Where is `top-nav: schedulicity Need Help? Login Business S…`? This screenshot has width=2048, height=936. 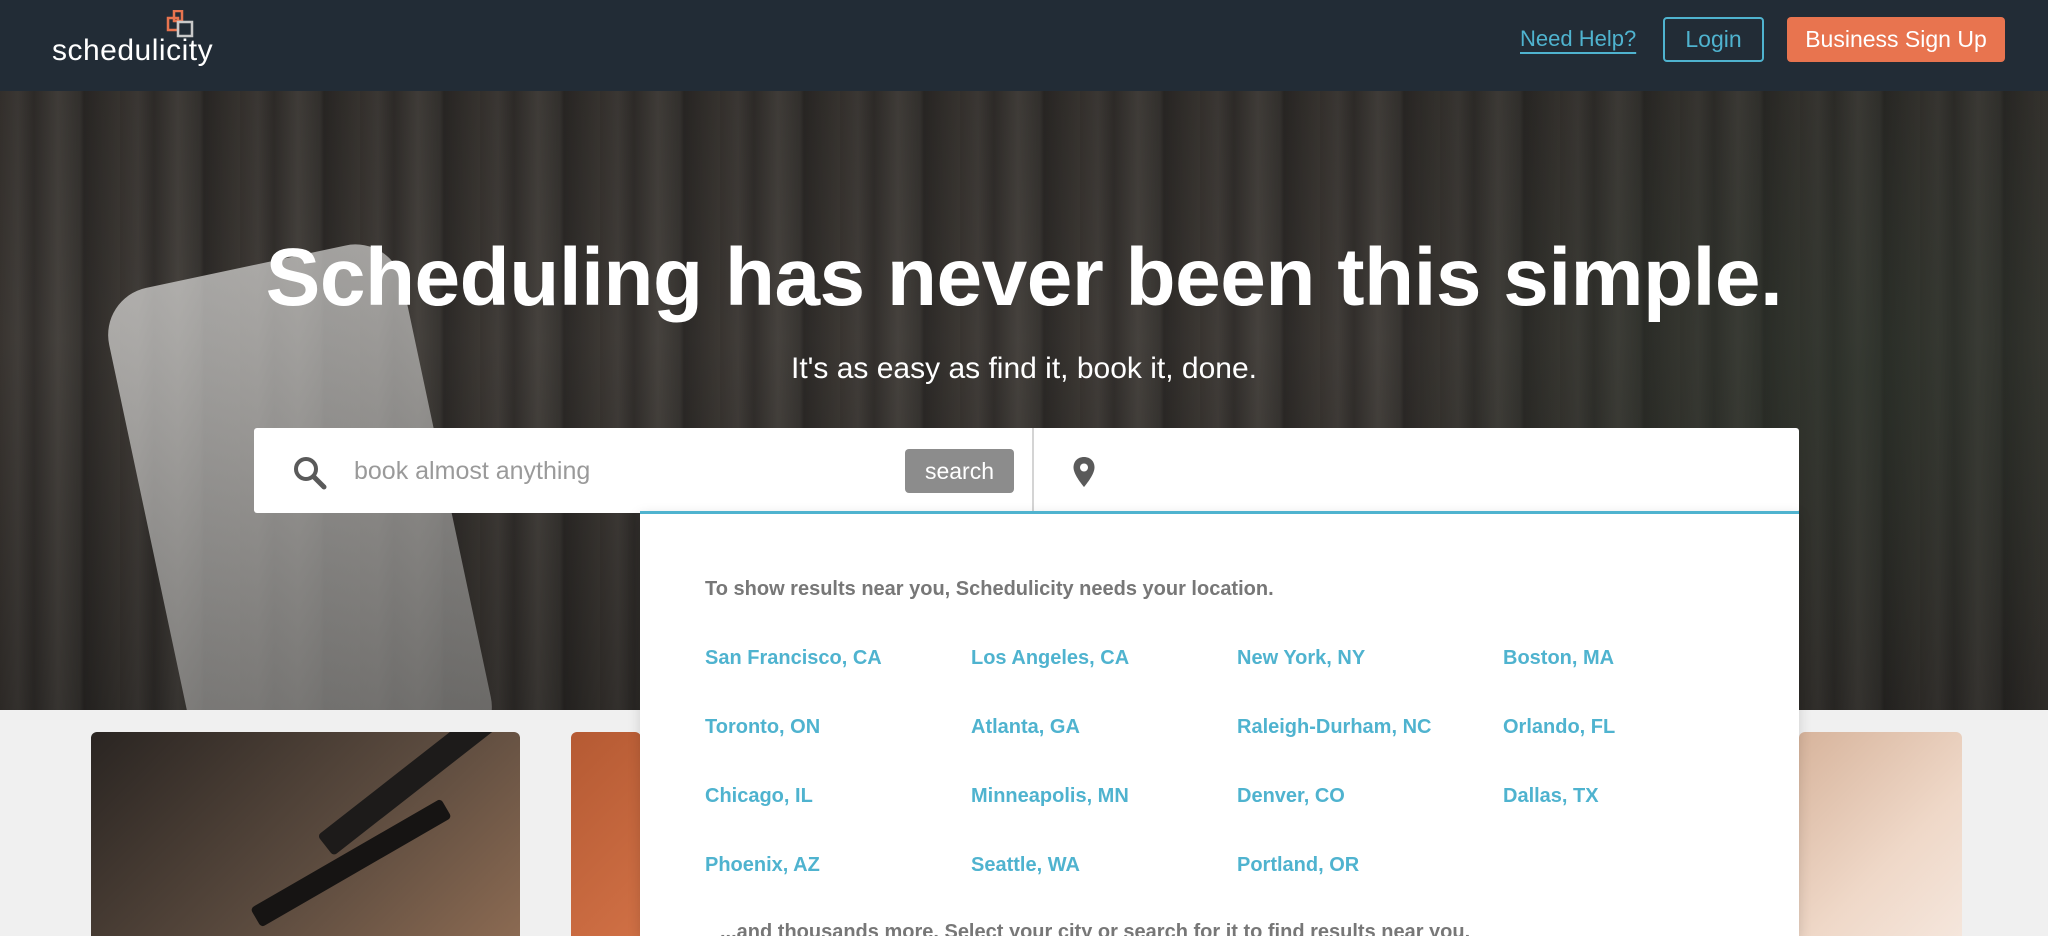
top-nav: schedulicity Need Help? Login Business S… is located at coordinates (1024, 45).